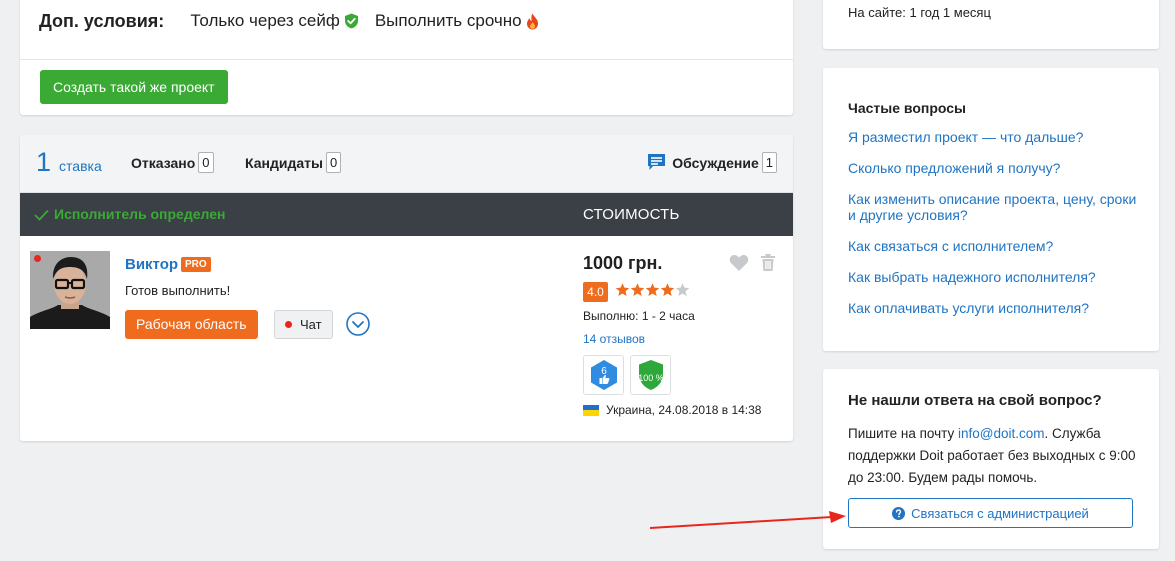  Describe the element at coordinates (44, 162) in the screenshot. I see `bids-count: 1` at that location.